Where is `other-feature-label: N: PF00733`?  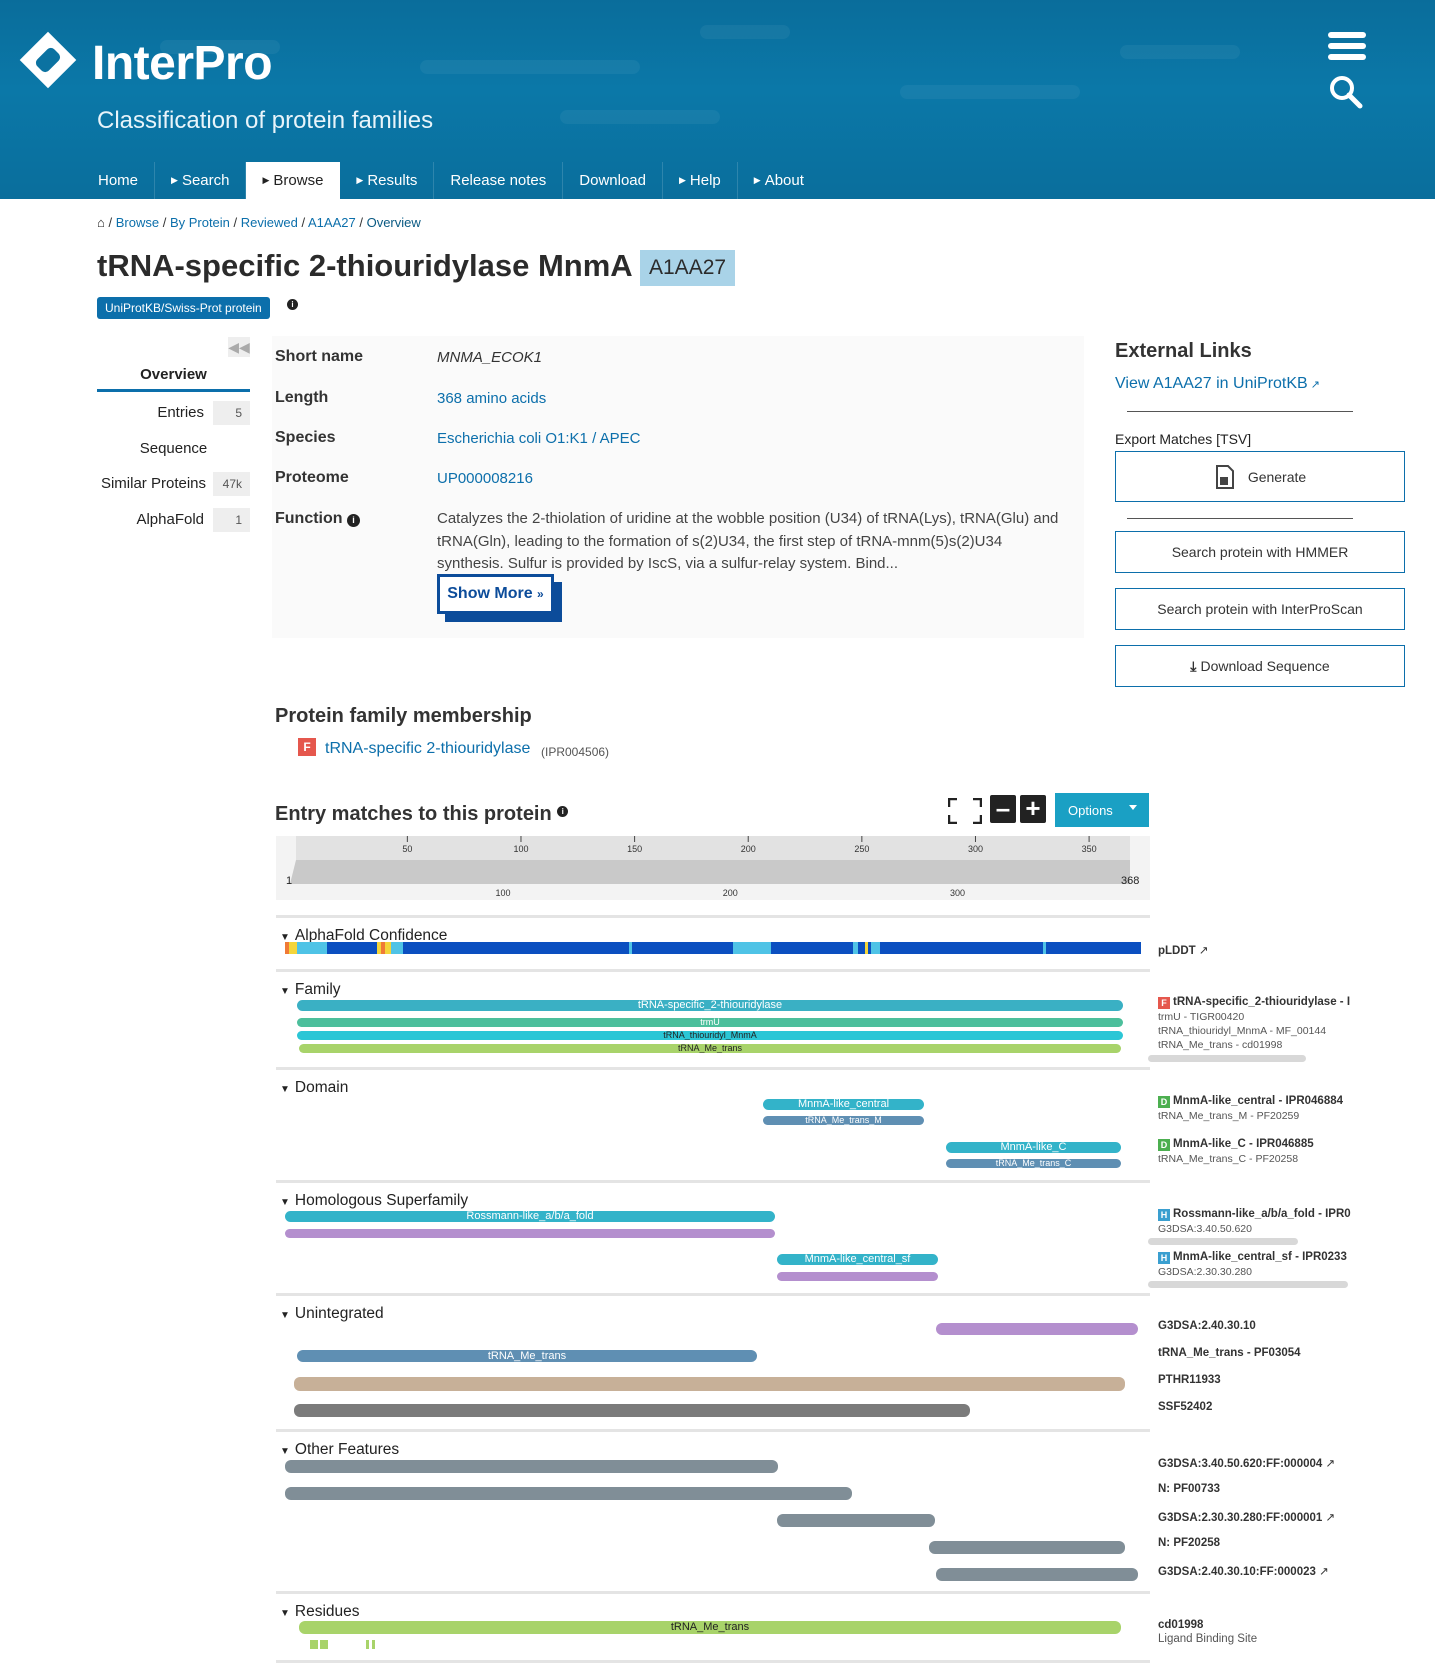 other-feature-label: N: PF00733 is located at coordinates (1189, 1489).